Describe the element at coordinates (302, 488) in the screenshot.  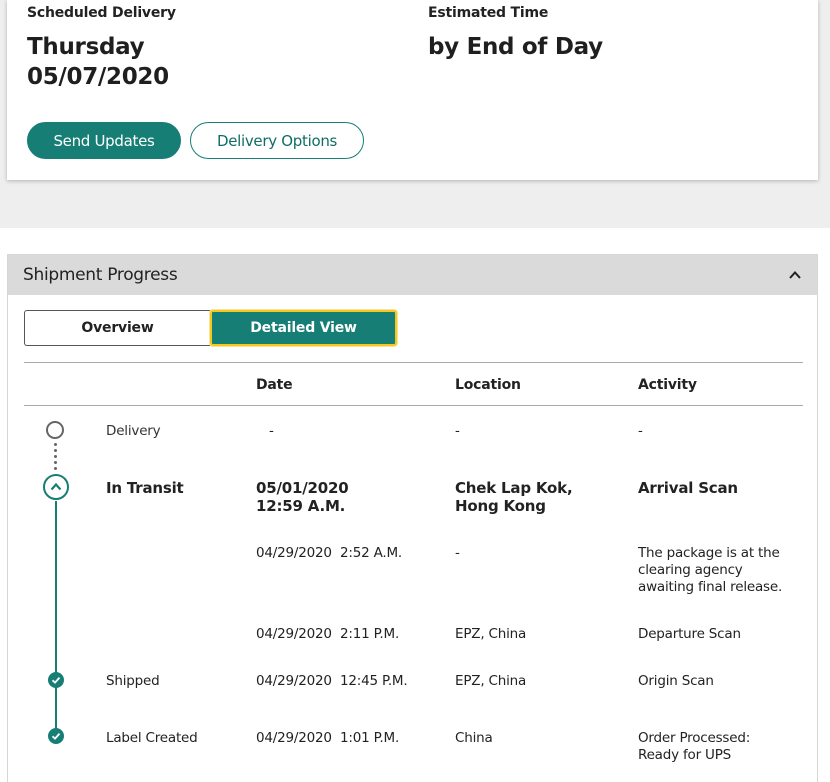
I see `row-date: 05/01/2020` at that location.